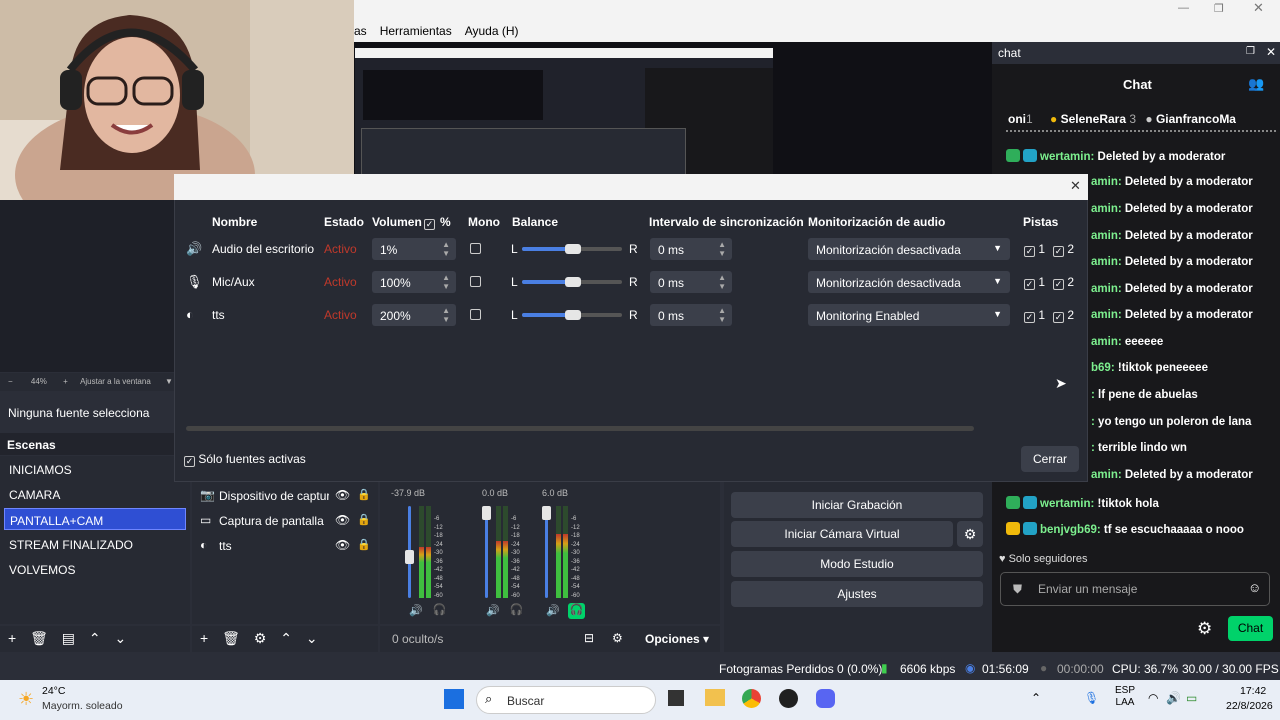 The height and width of the screenshot is (720, 1280). Describe the element at coordinates (169, 381) in the screenshot. I see `chevron-down-icon: ▼` at that location.